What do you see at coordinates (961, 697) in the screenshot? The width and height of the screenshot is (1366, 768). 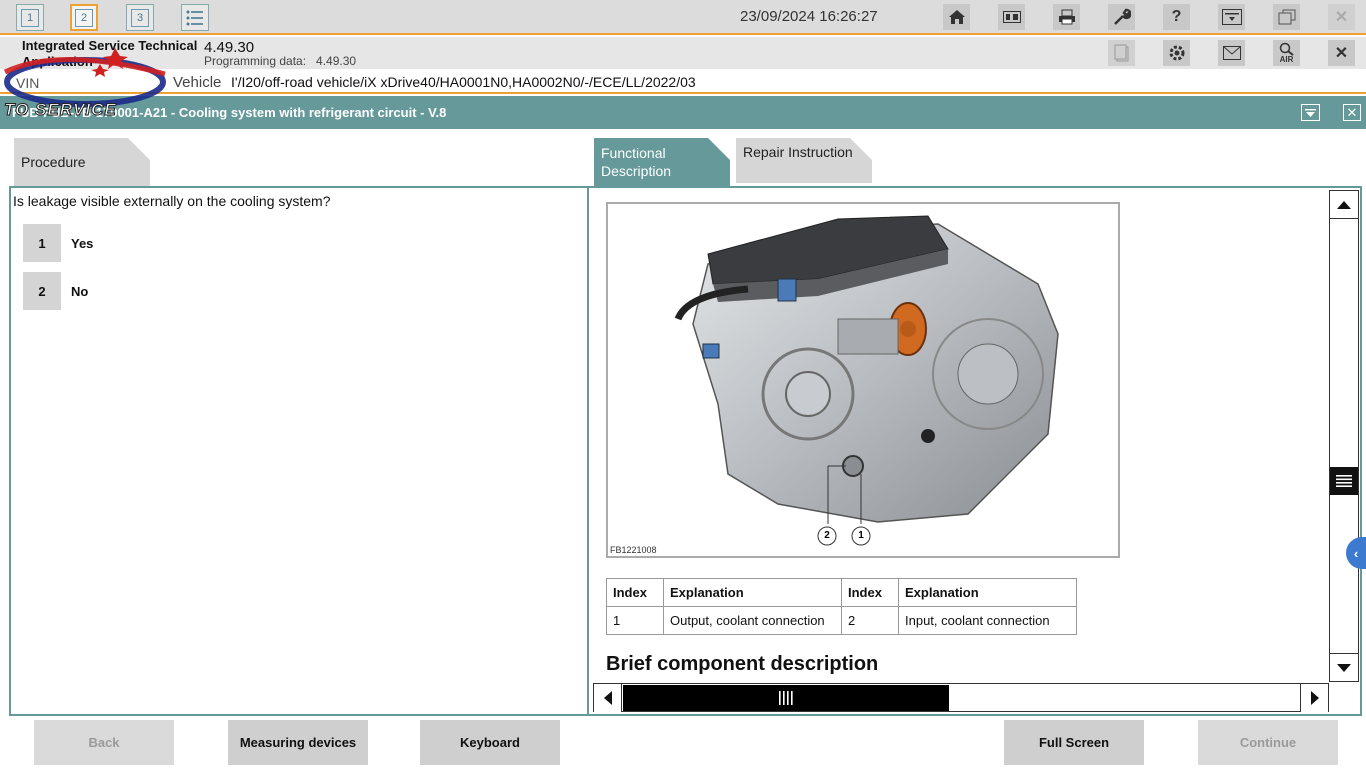 I see `horizontal-scrollbar` at bounding box center [961, 697].